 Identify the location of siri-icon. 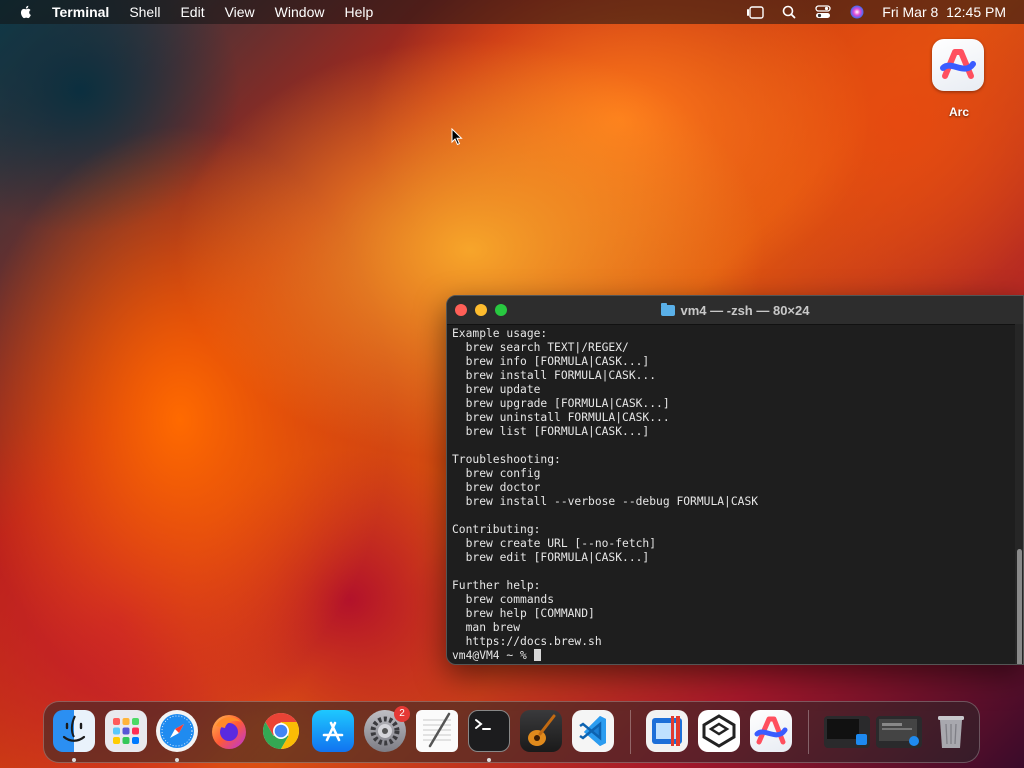
(857, 12).